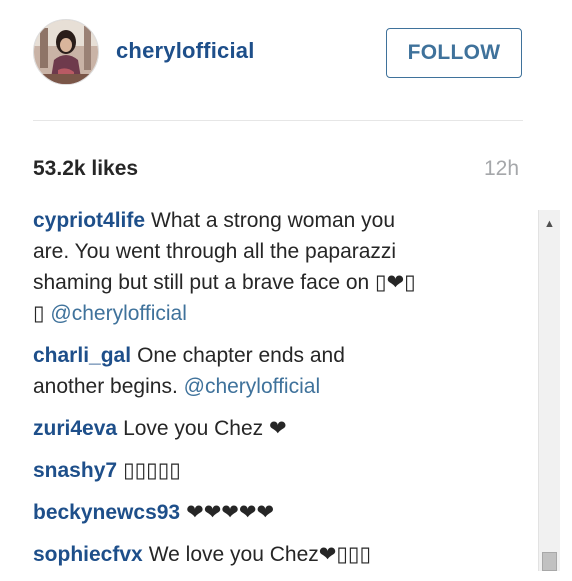  What do you see at coordinates (185, 51) in the screenshot?
I see `post-username: cherylofficial` at bounding box center [185, 51].